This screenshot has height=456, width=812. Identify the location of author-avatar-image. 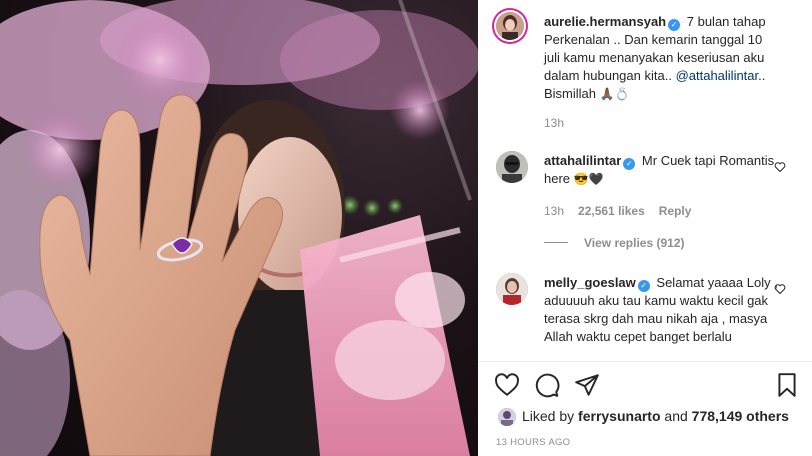
(510, 26).